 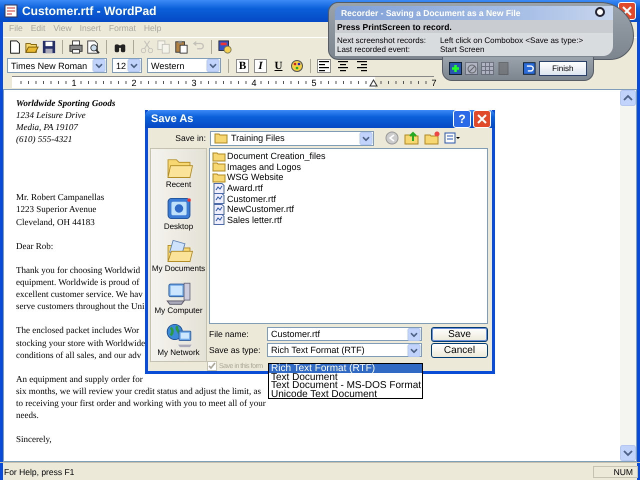 I want to click on next-label: Next screenshot records:, so click(x=381, y=40).